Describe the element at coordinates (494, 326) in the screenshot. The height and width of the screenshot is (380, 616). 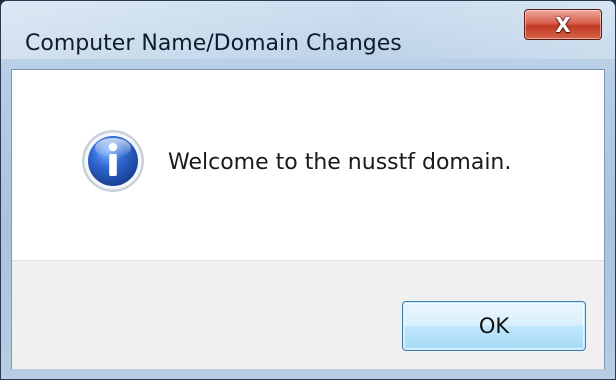
I see `ok-button: OK` at that location.